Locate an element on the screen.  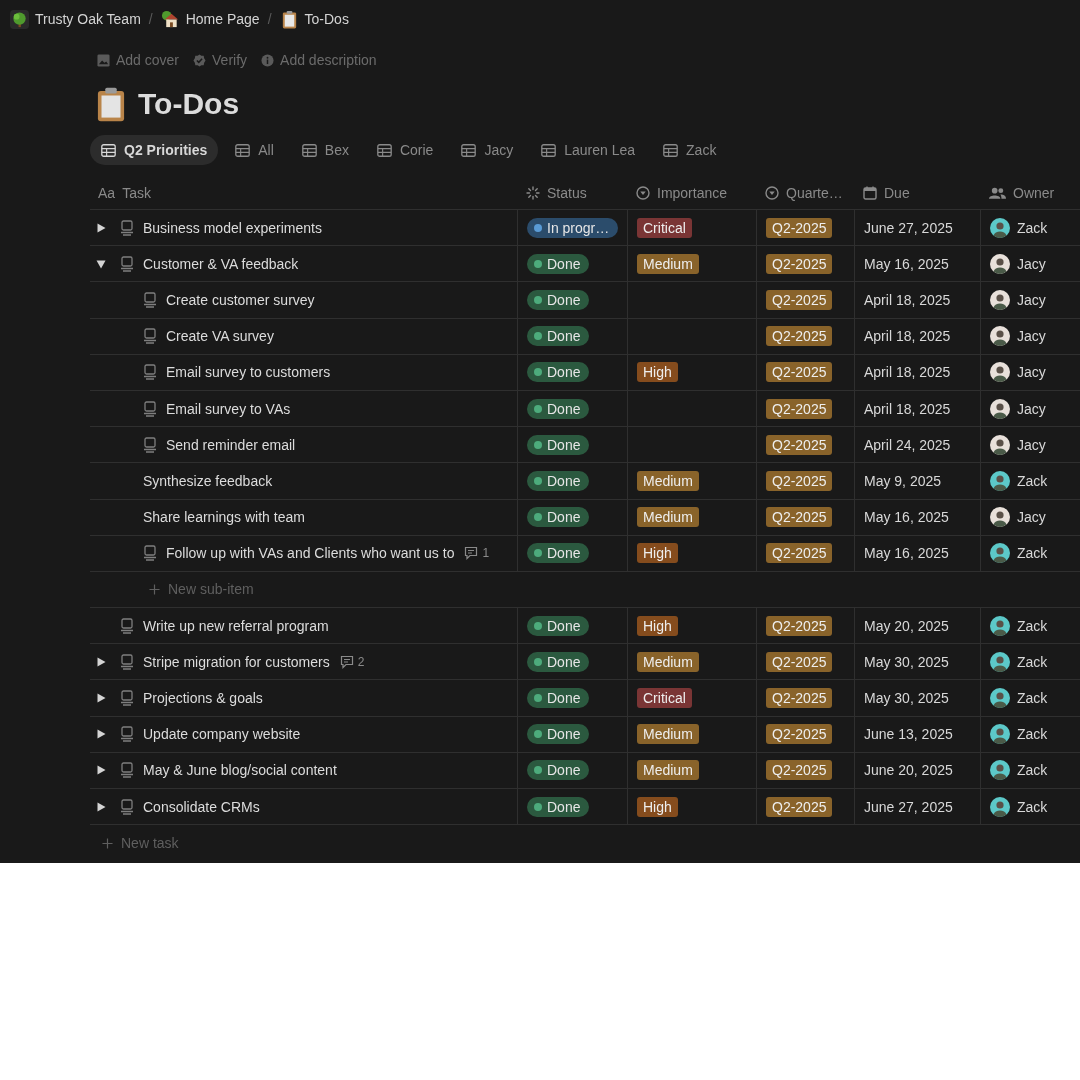
due-date: April 24, 2025 is located at coordinates (907, 444).